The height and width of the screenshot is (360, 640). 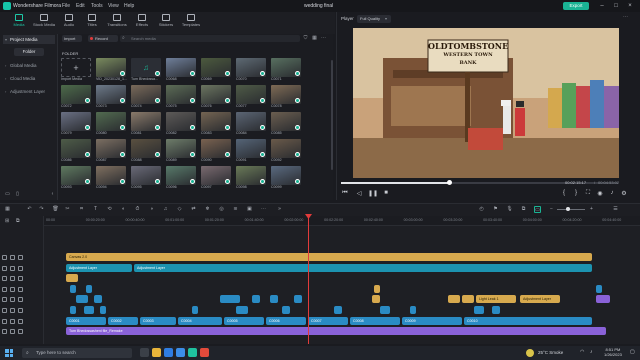 I want to click on taskbar-clock: 8:51 PM 1/26/2023, so click(x=613, y=352).